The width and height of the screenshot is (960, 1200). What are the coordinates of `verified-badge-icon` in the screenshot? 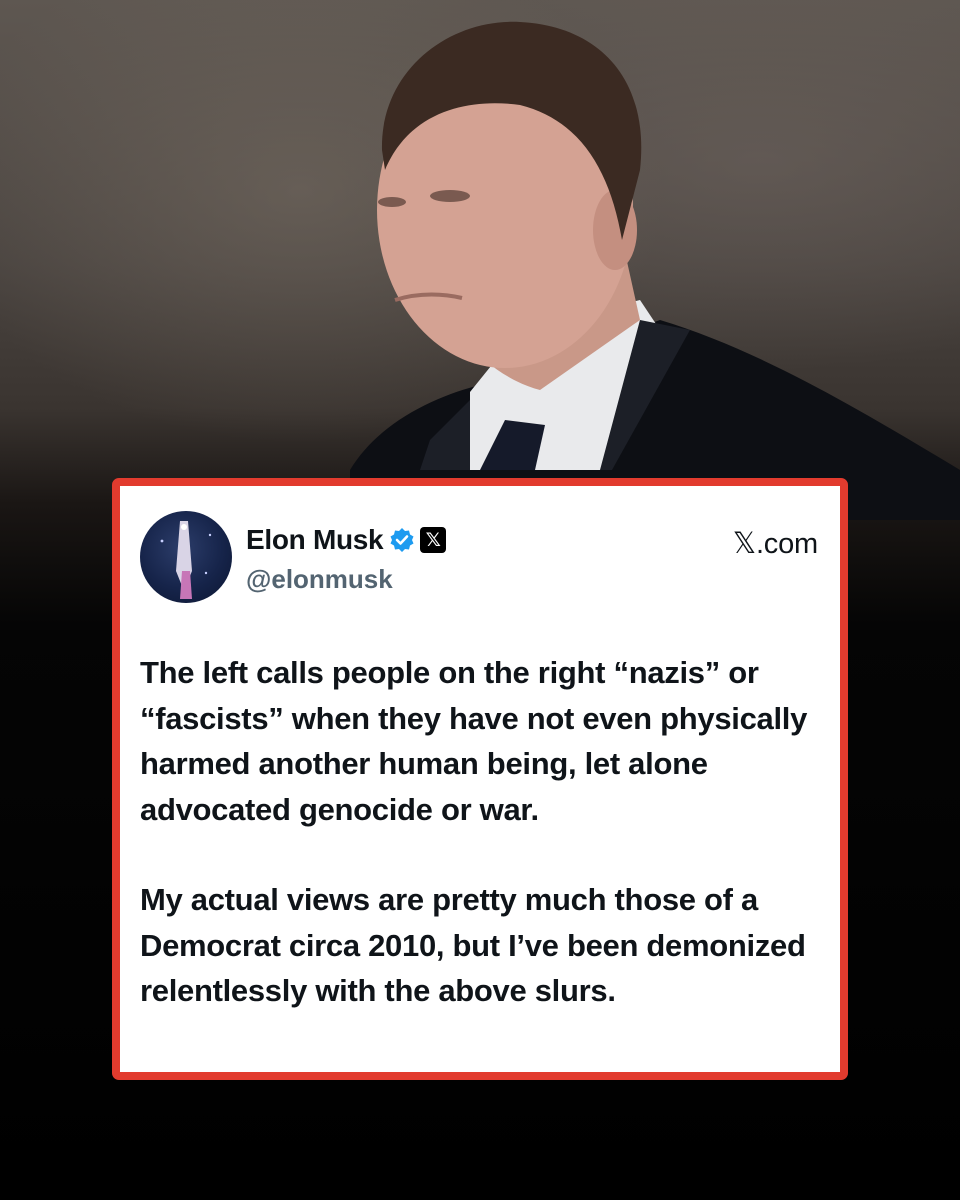 It's located at (402, 540).